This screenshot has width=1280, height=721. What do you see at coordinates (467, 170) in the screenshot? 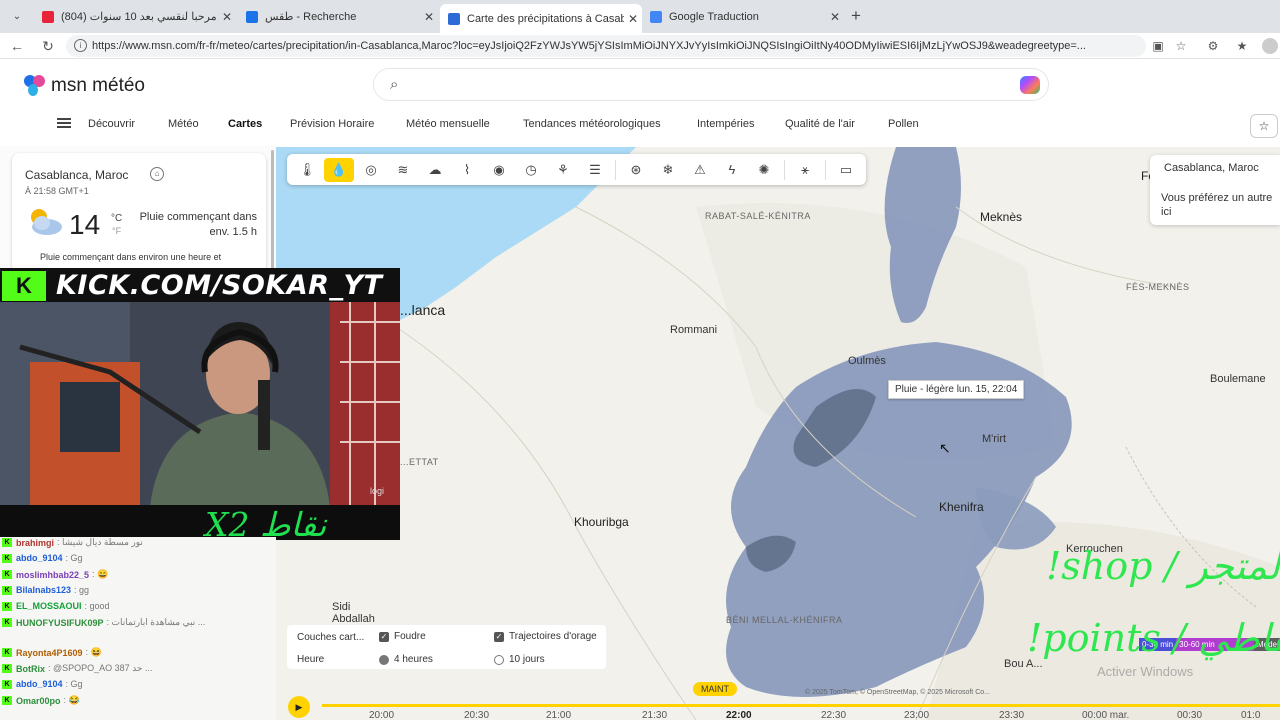
I see `humidity-icon: ⌇` at bounding box center [467, 170].